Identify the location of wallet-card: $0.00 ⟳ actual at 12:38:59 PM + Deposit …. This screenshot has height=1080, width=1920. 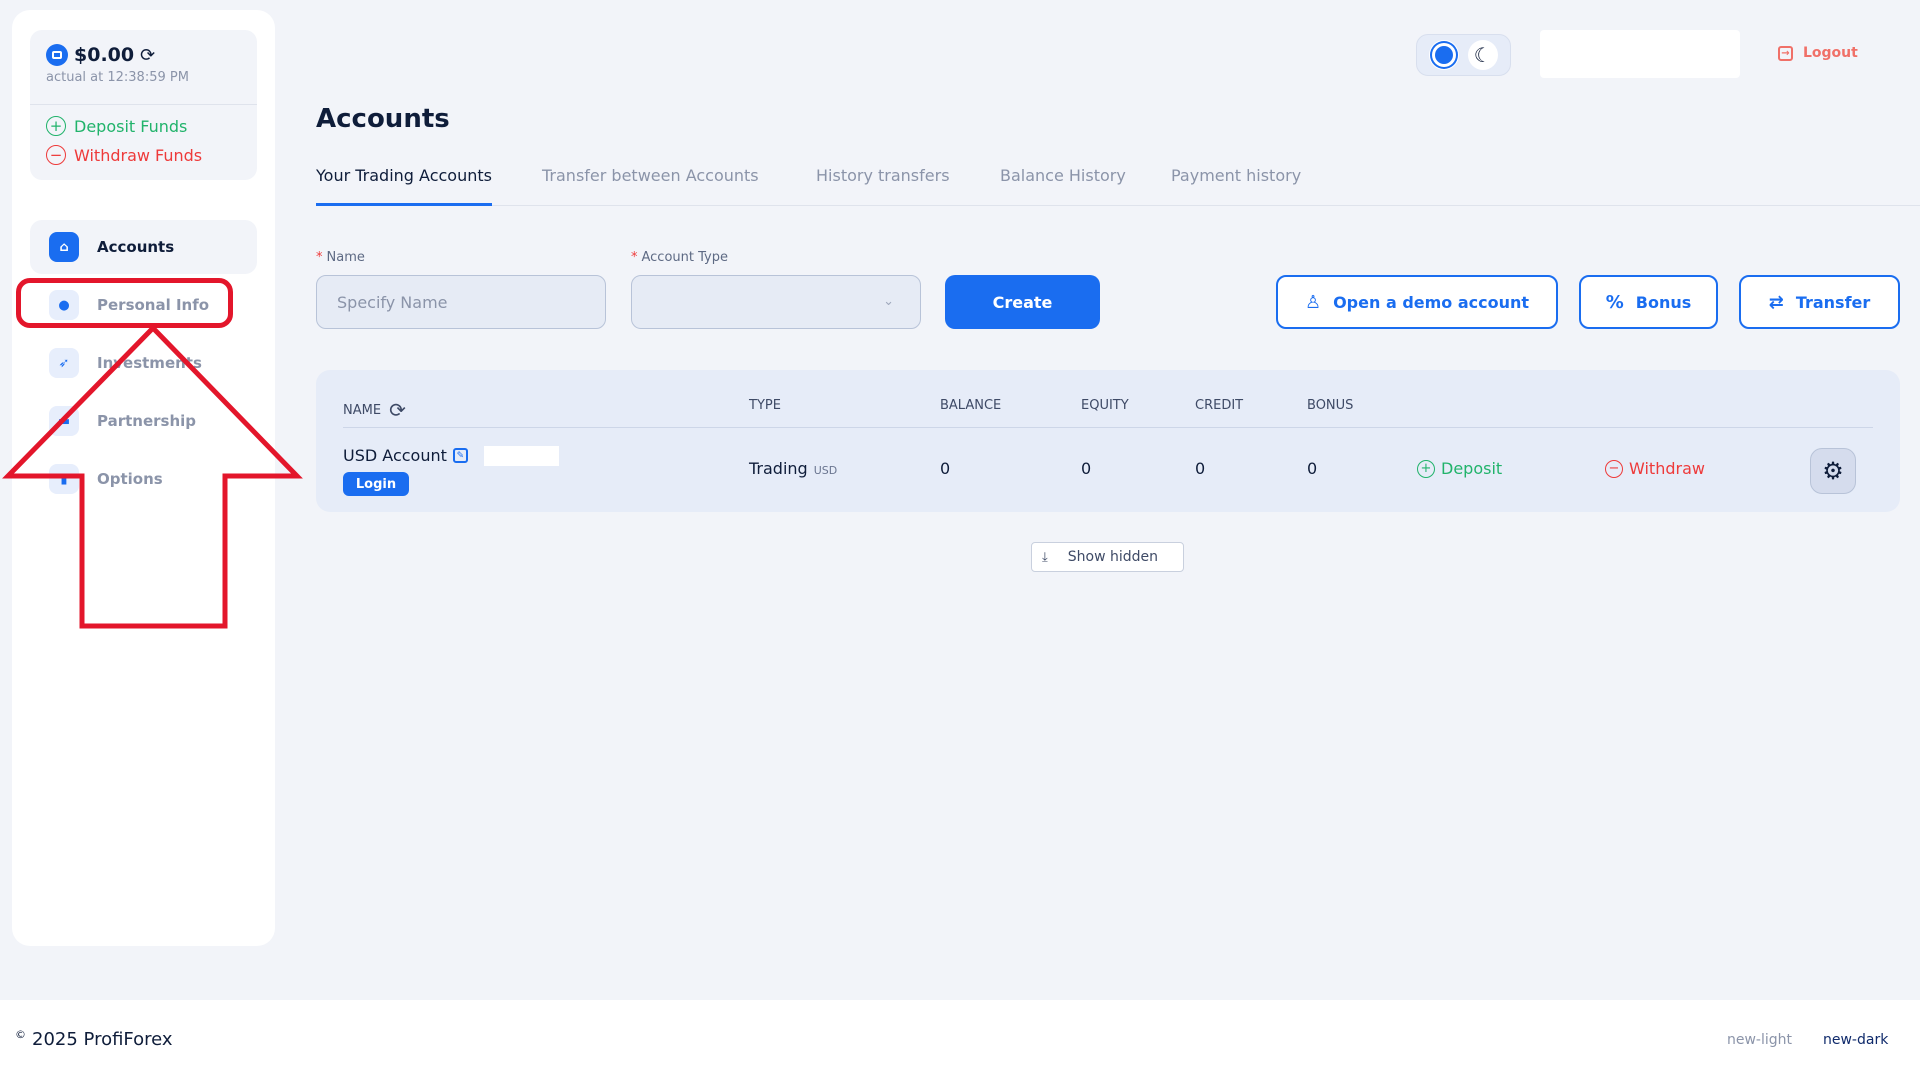
(143, 105).